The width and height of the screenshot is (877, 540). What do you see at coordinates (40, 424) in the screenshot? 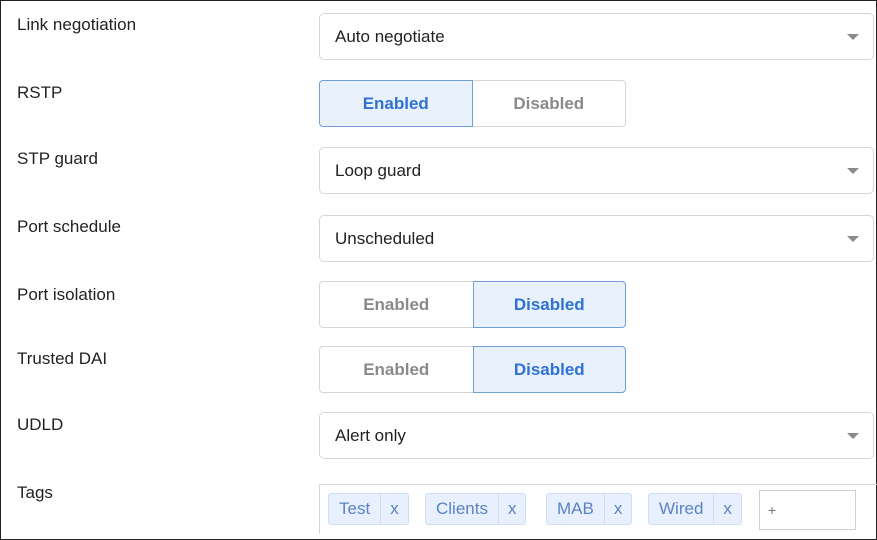
I see `udld-label: UDLD` at bounding box center [40, 424].